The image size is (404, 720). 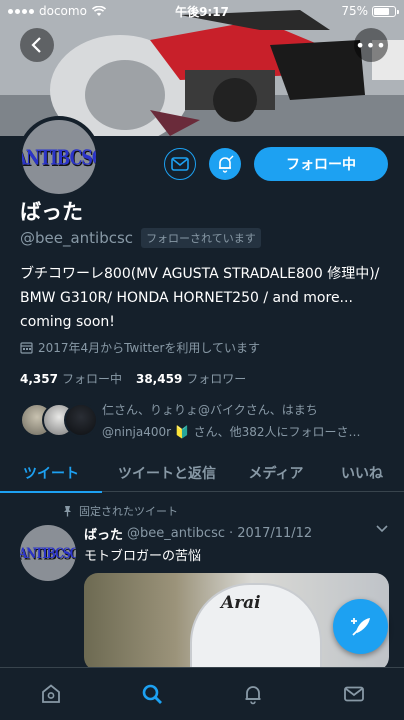 I want to click on bell-check-icon, so click(x=226, y=164).